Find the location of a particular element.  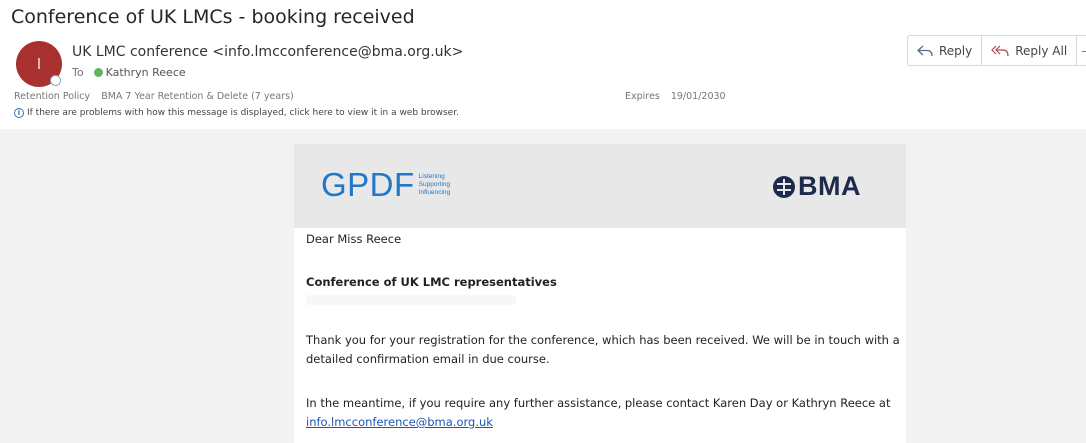

redacted-text is located at coordinates (411, 300).